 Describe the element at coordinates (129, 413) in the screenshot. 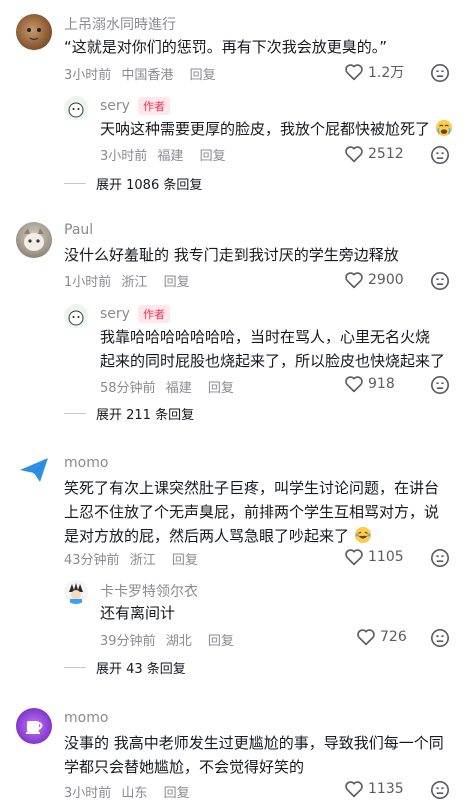

I see `expand-replies-button: 展开 211 条回复` at that location.